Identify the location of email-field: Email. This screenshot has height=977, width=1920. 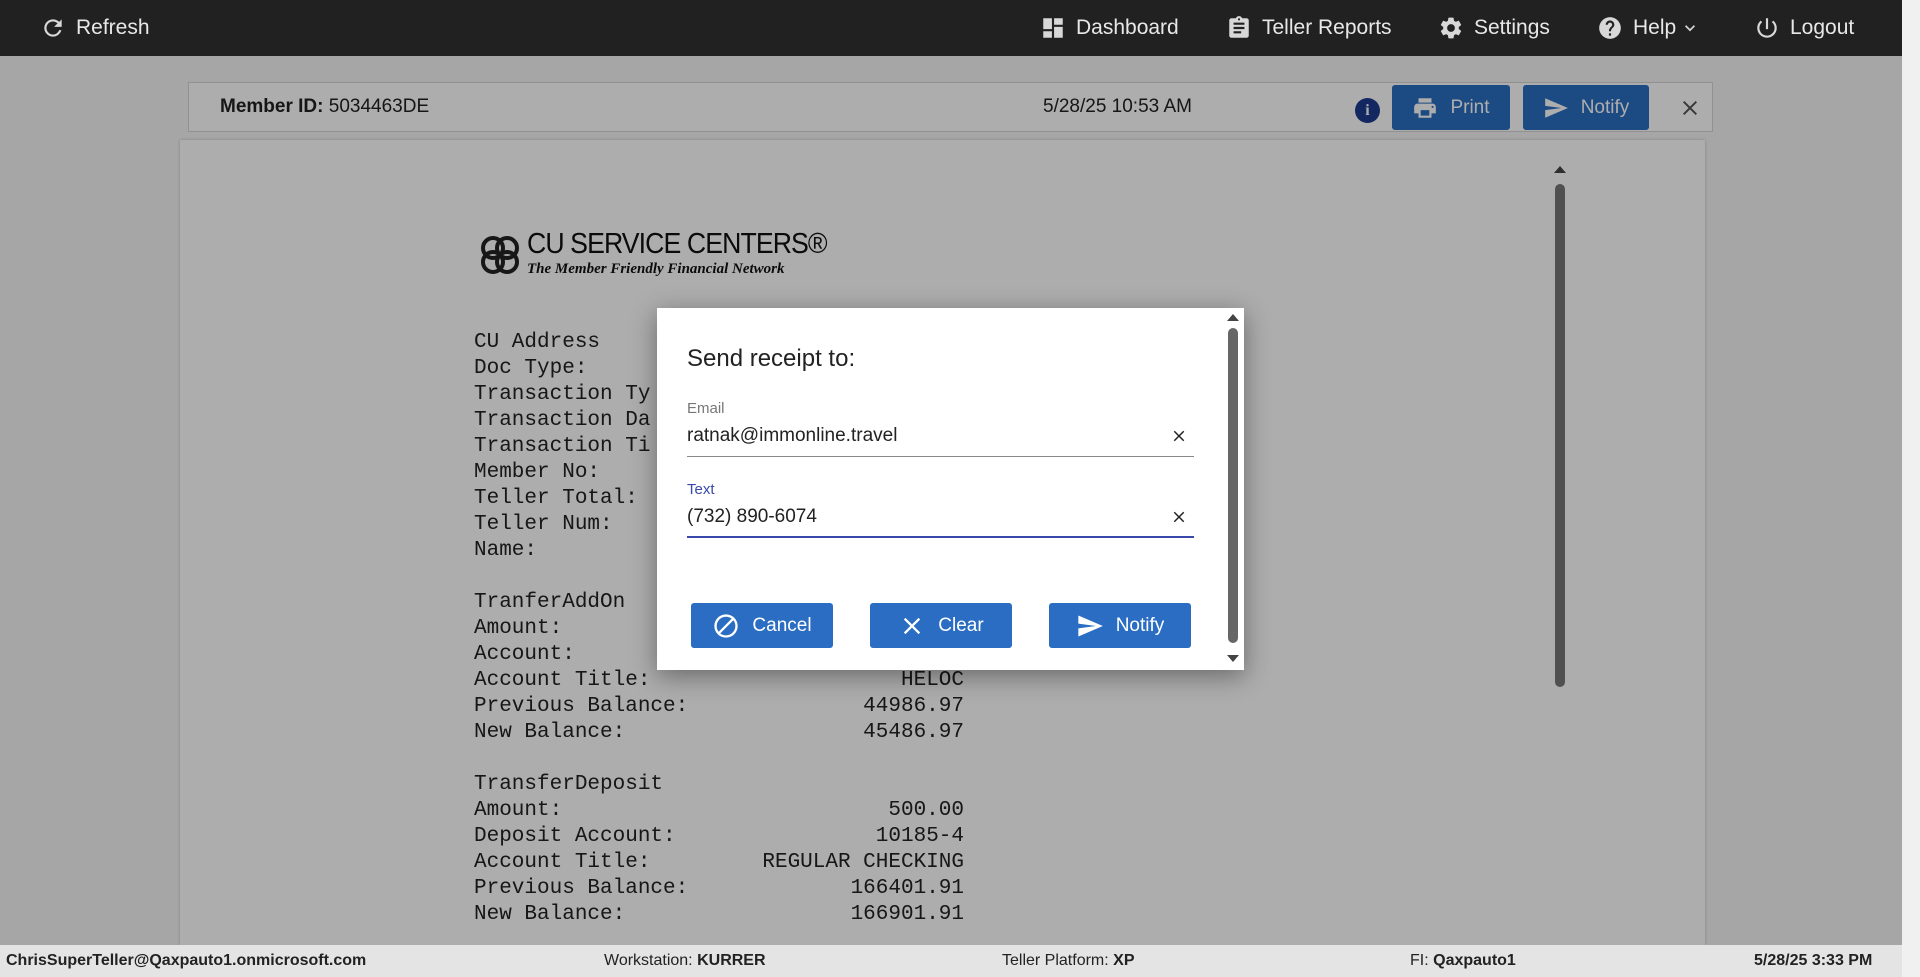
(940, 428).